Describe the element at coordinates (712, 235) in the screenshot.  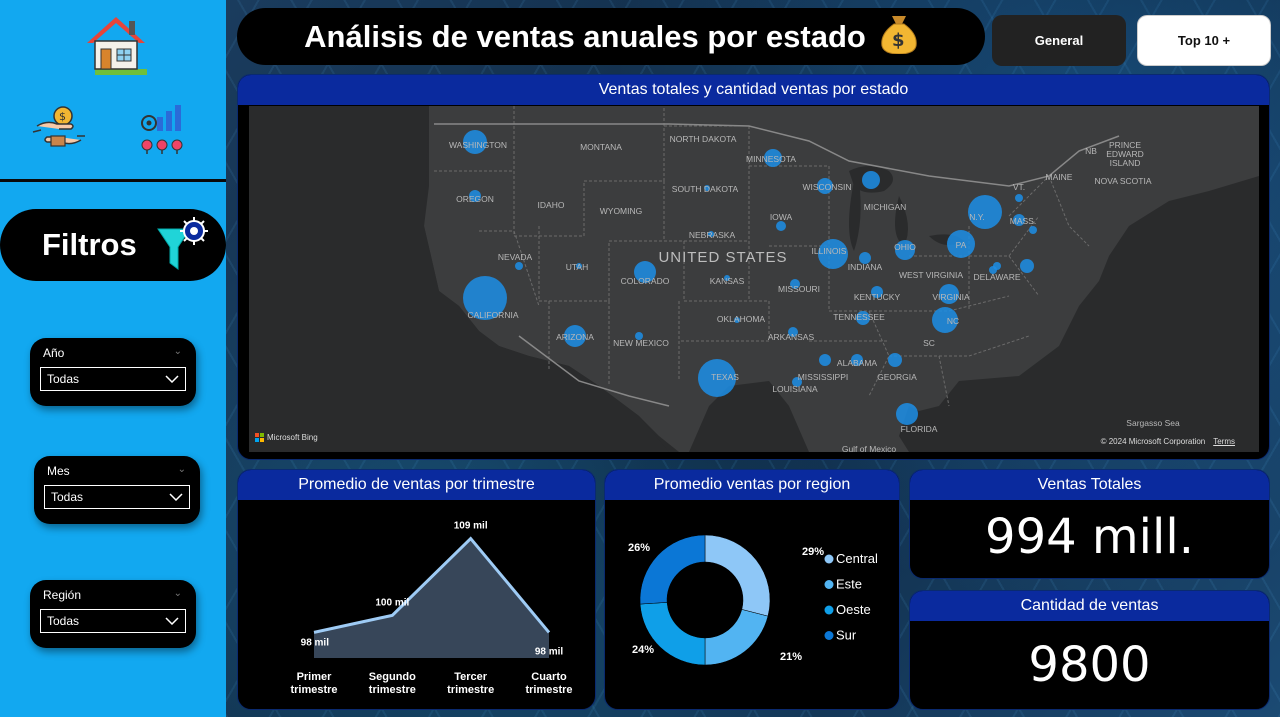
I see `map-label-nebraska: NEBRASKA` at that location.